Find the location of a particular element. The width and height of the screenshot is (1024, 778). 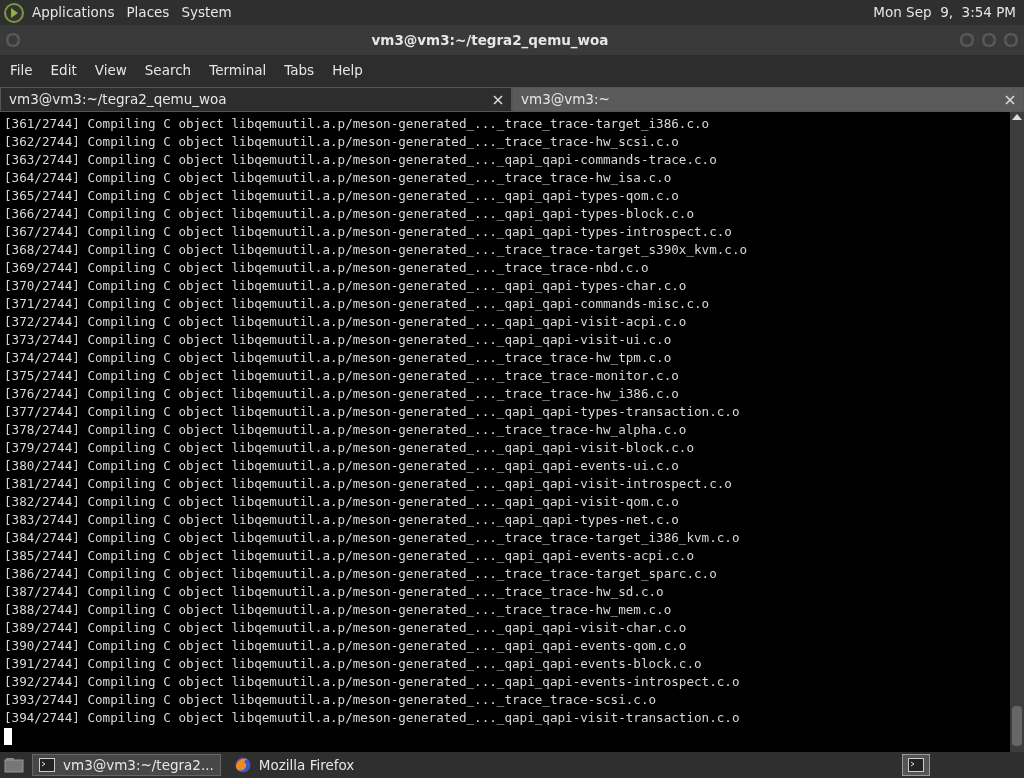

output-line: [365/2744] Compiling C object libqemuutil.a.p/meson-generated_..._qapi_qapi-types-qom.c.o is located at coordinates (341, 196).